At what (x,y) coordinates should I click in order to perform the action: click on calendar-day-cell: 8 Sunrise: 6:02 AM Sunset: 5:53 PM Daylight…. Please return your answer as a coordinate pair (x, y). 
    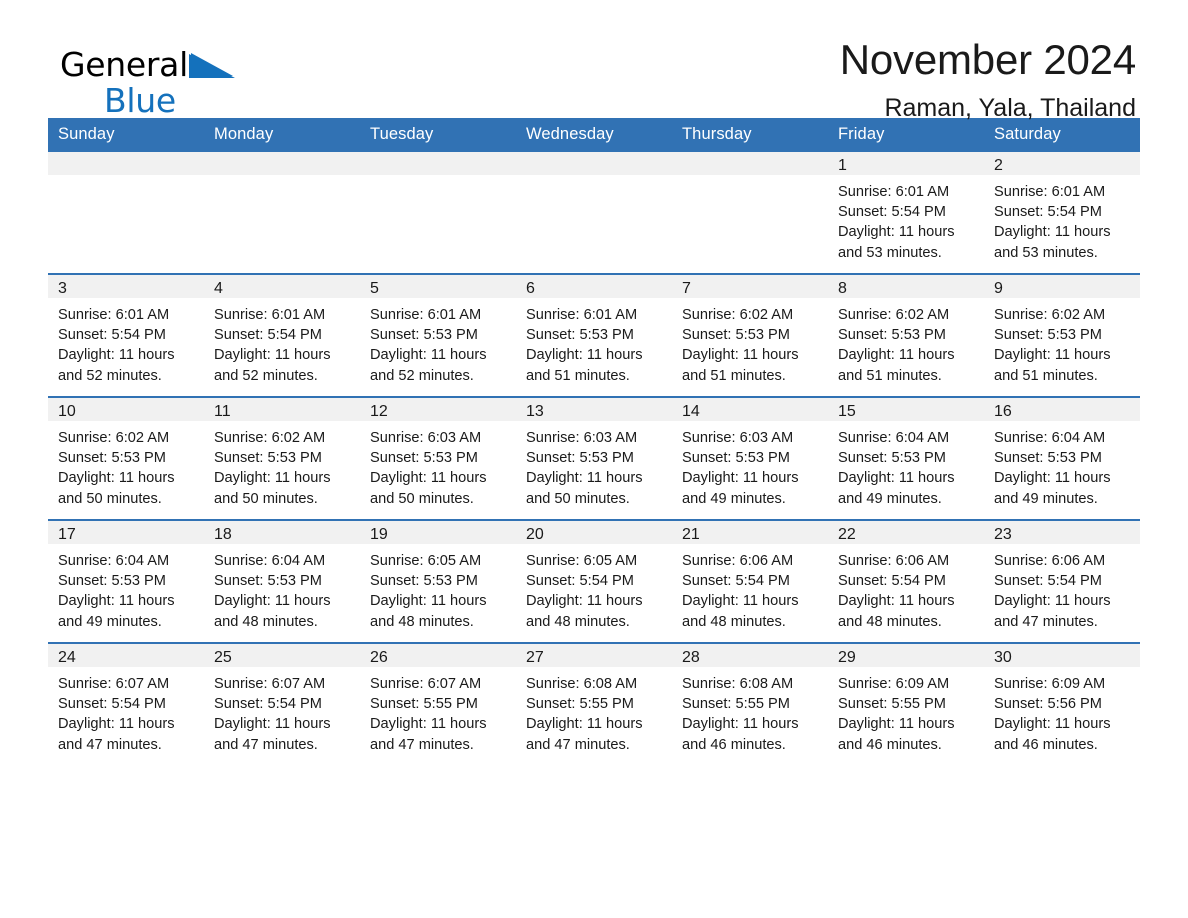
    Looking at the image, I should click on (906, 335).